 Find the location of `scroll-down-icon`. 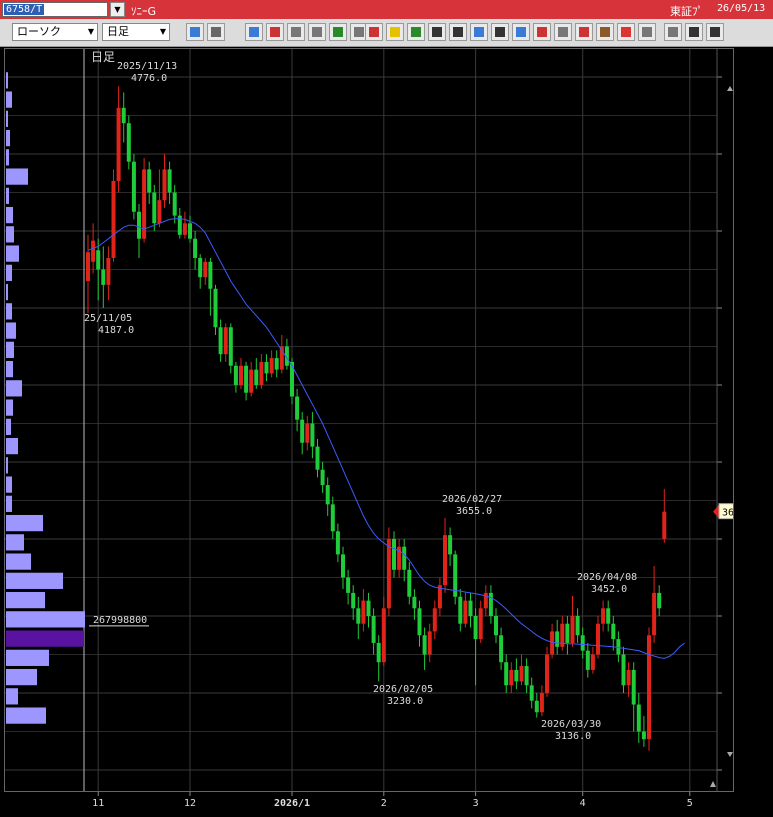

scroll-down-icon is located at coordinates (730, 754).